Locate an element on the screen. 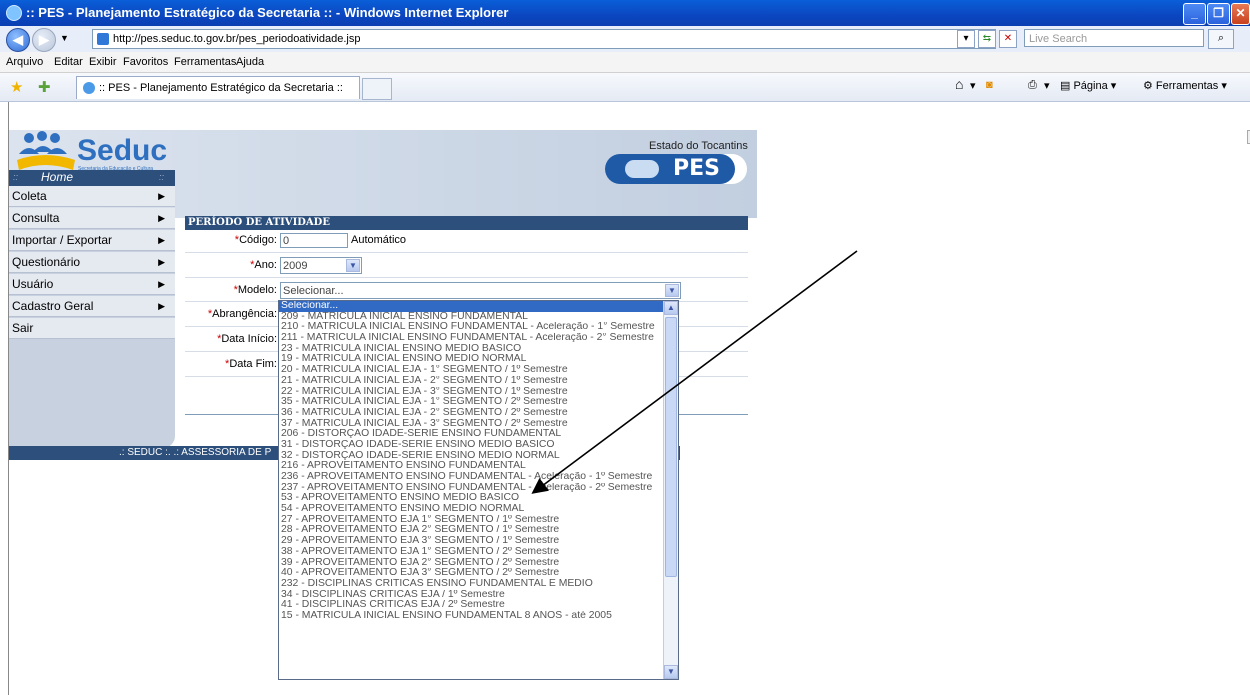 The width and height of the screenshot is (1250, 695). home-dropdown-icon: ▾ is located at coordinates (973, 85).